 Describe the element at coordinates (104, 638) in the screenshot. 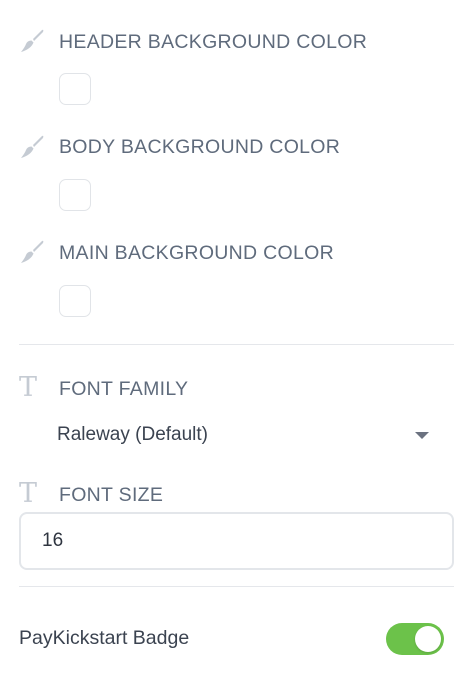

I see `paykickstart-badge-label: PayKickstart Badge` at that location.